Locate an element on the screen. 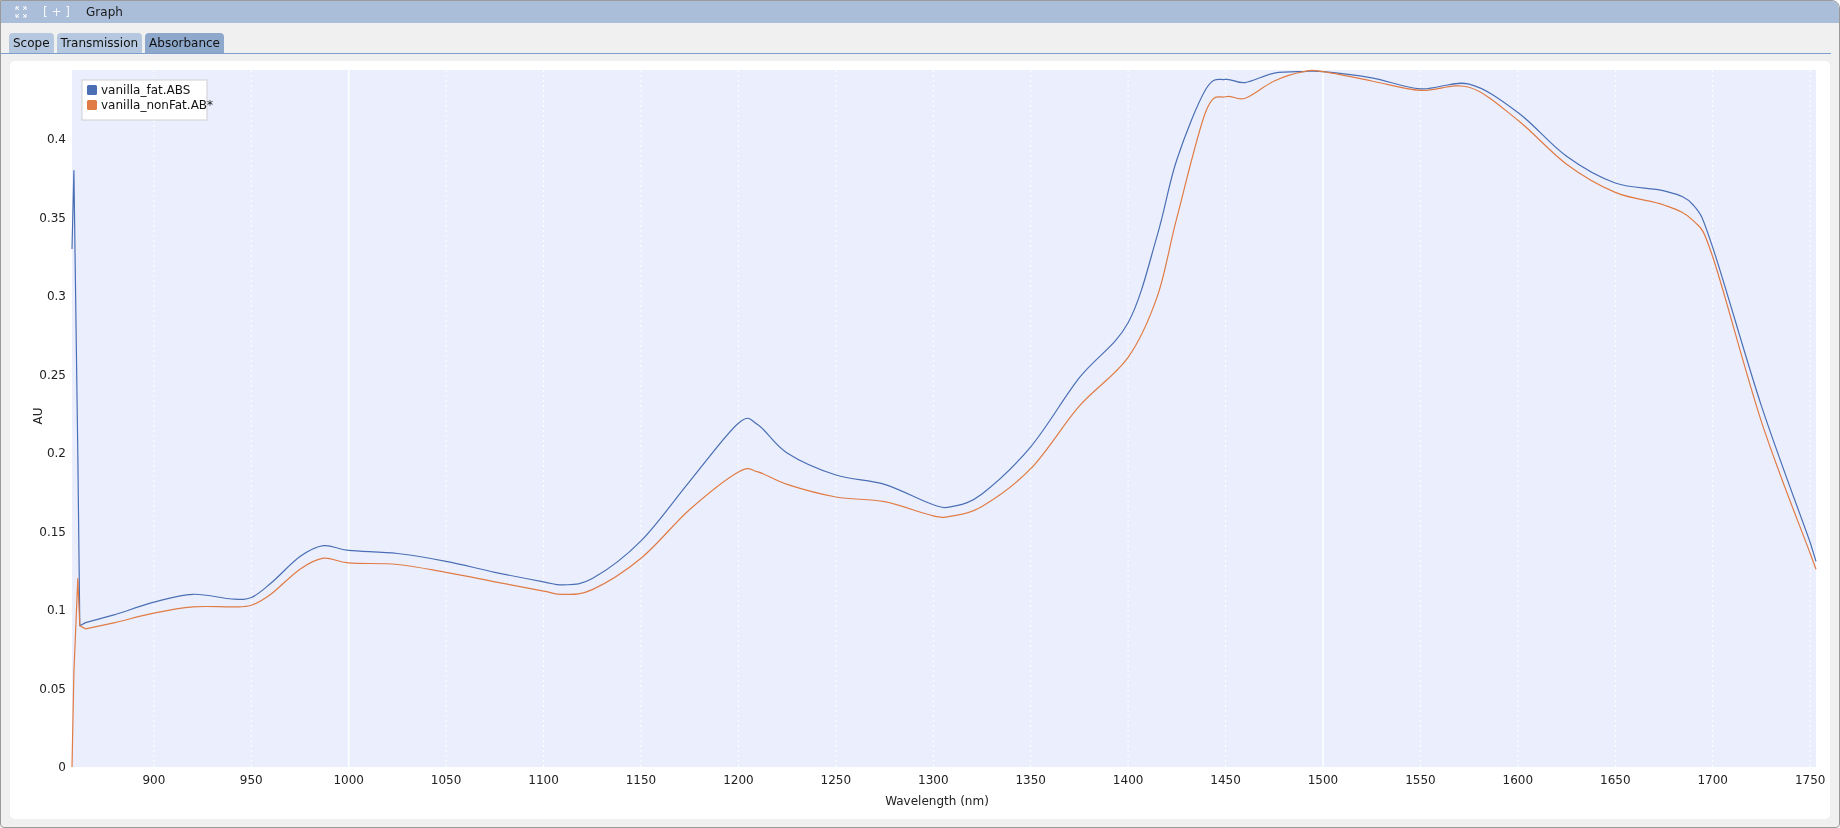  axis-tick-label: 1250 is located at coordinates (836, 780).